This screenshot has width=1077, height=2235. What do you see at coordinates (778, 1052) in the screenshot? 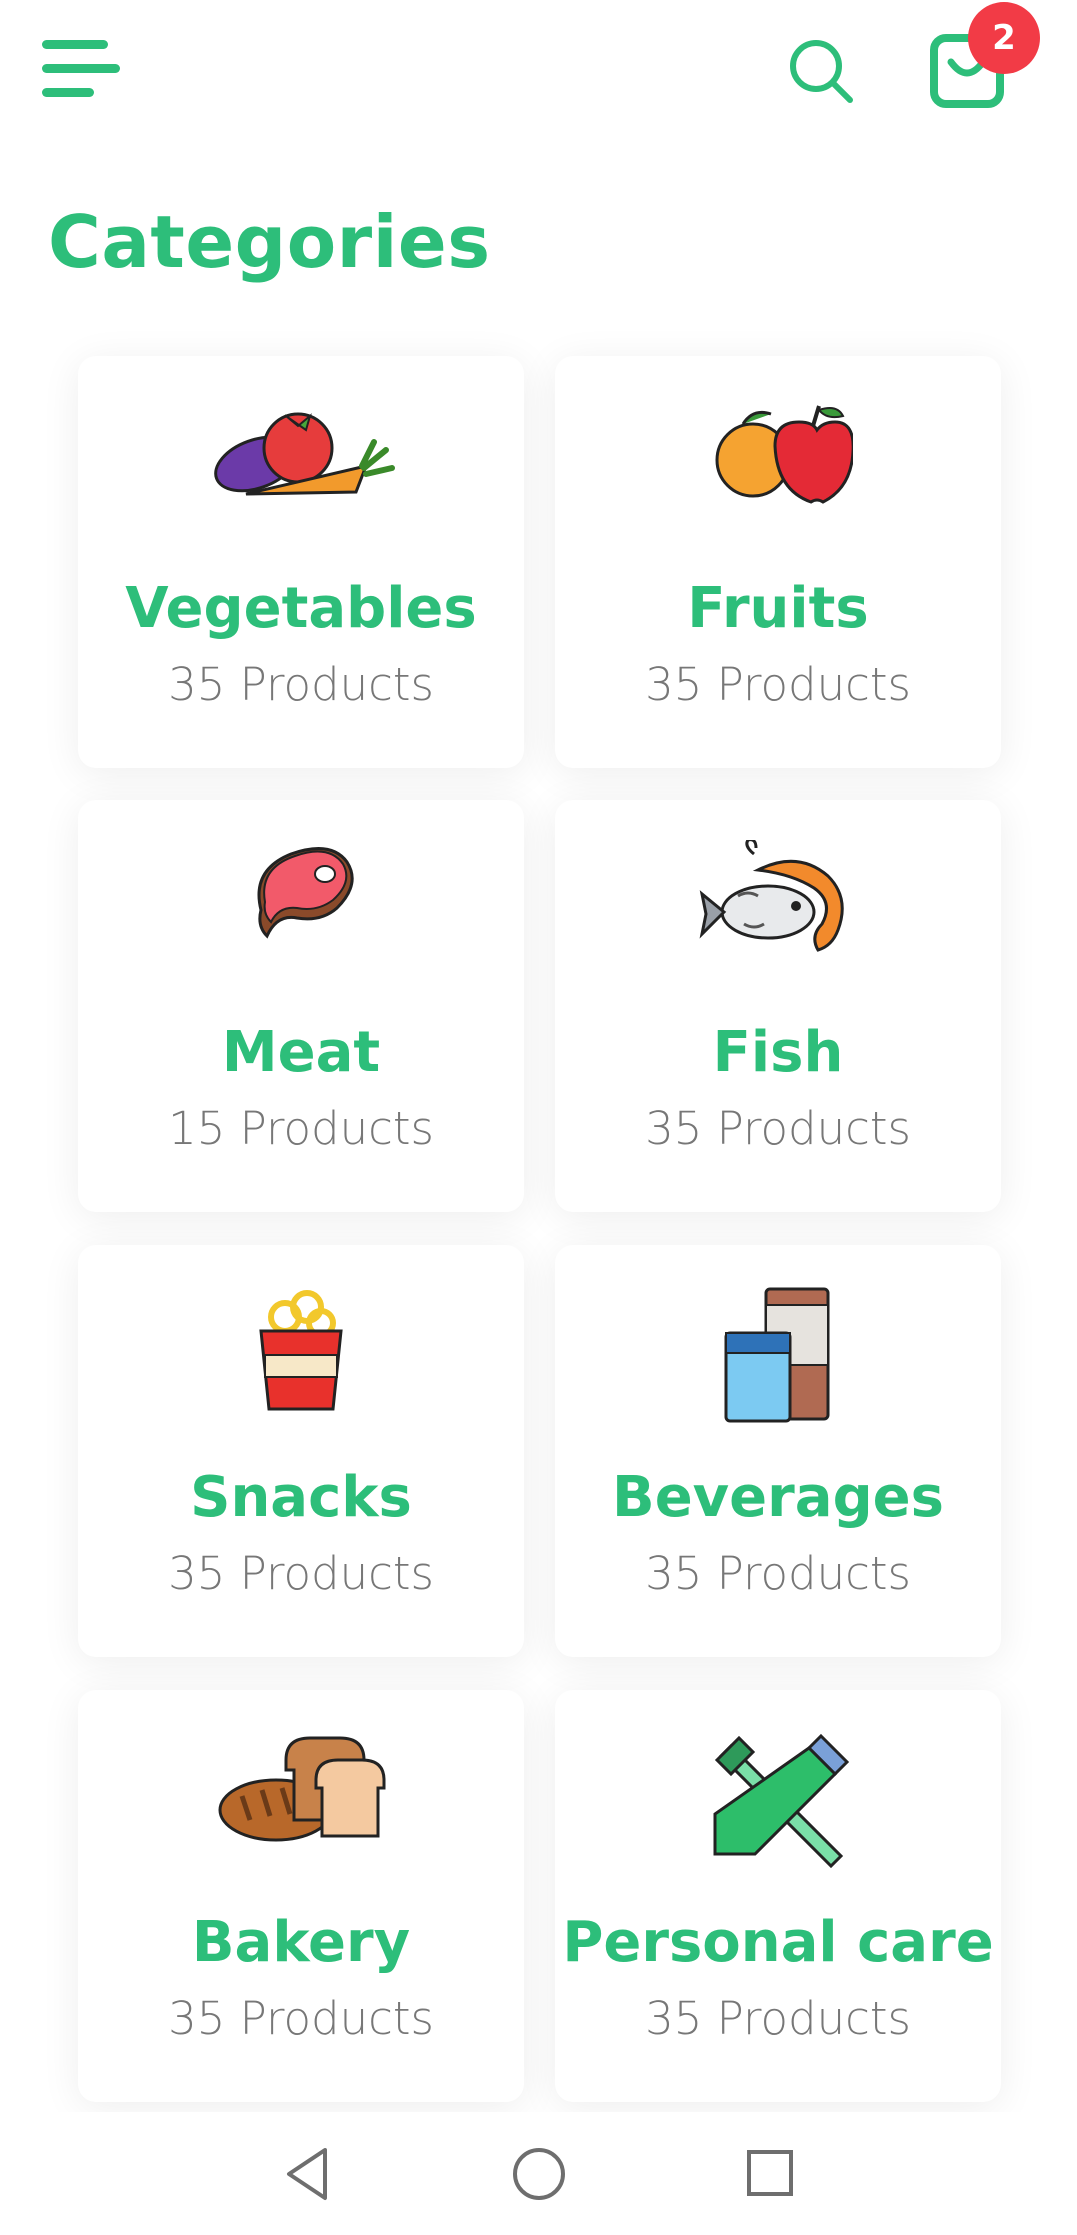
I see `category-name: Fish` at bounding box center [778, 1052].